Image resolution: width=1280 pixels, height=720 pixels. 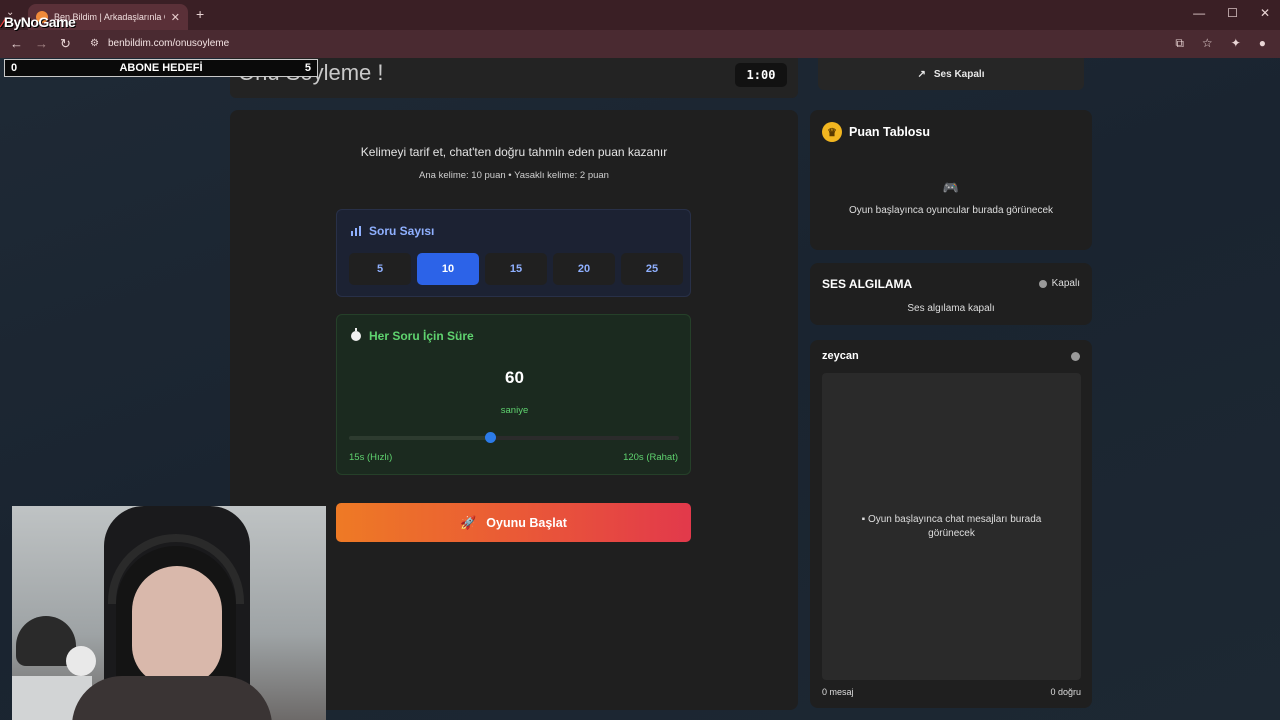 What do you see at coordinates (650, 457) in the screenshot?
I see `time-max-label: 120s (Rahat)` at bounding box center [650, 457].